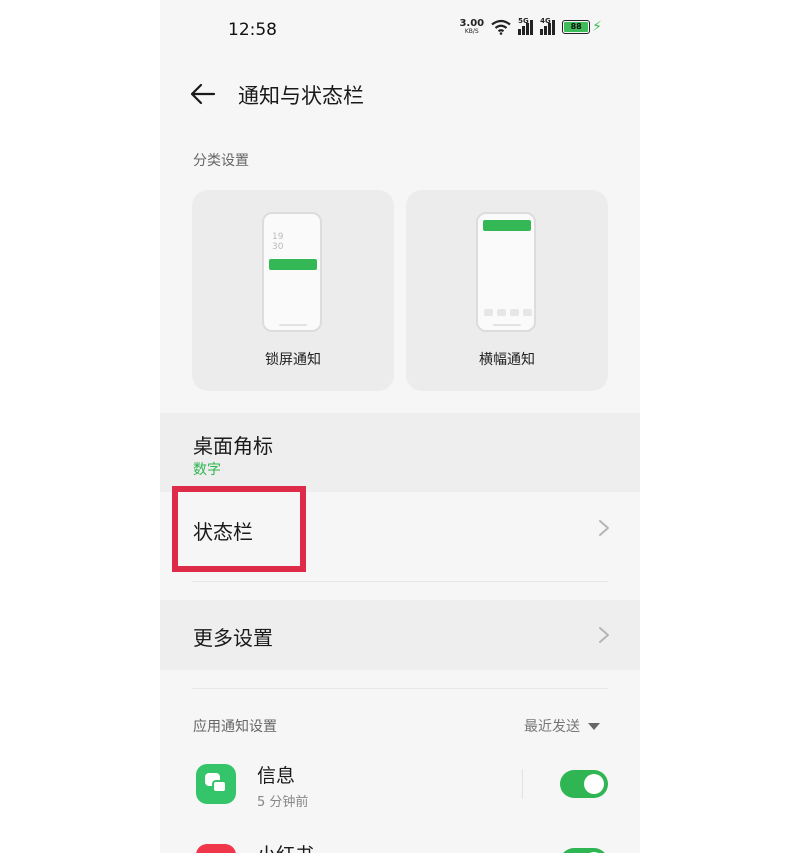 This screenshot has height=853, width=800. I want to click on lockscreen-preview-illustration: 19 30, so click(292, 272).